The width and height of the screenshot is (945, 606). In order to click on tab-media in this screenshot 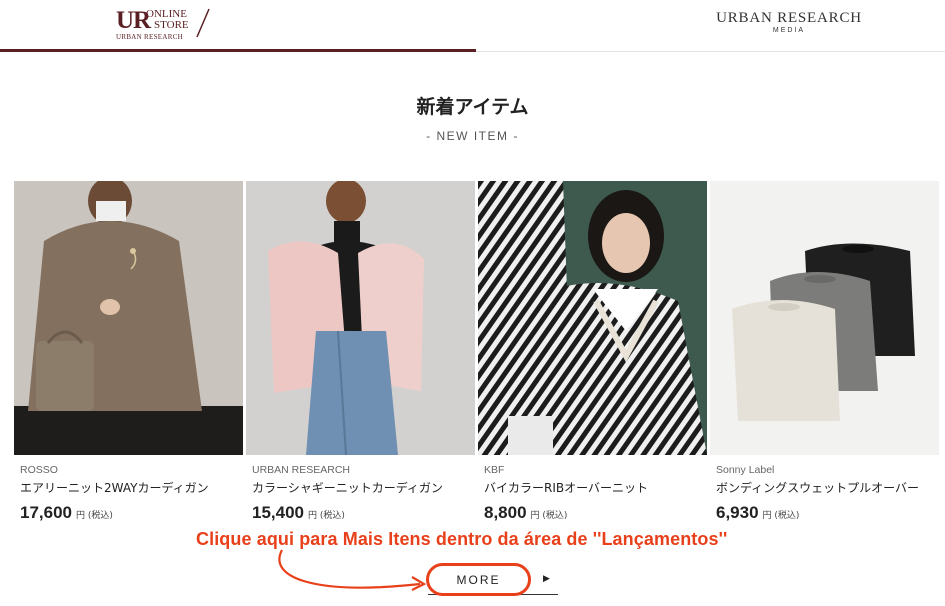, I will do `click(710, 26)`.